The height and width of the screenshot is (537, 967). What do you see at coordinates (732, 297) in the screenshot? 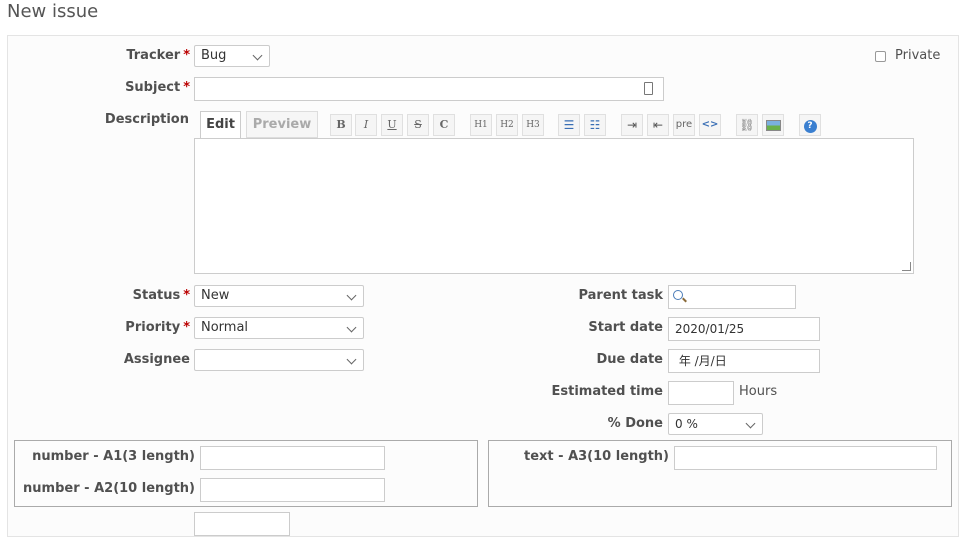
I see `parent-task-input` at bounding box center [732, 297].